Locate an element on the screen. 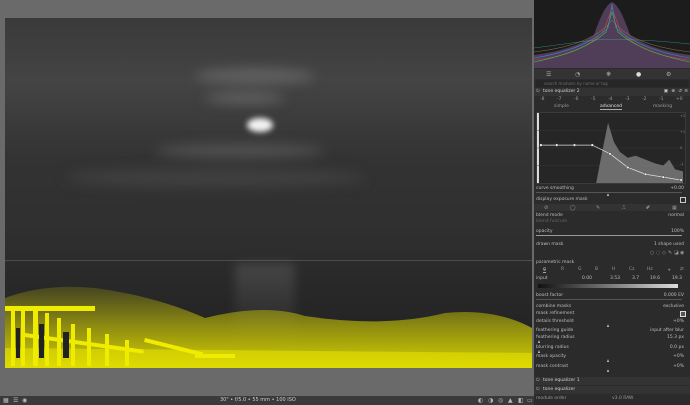  feathering-radius-row: feathering radius 15.3 px is located at coordinates (612, 337).